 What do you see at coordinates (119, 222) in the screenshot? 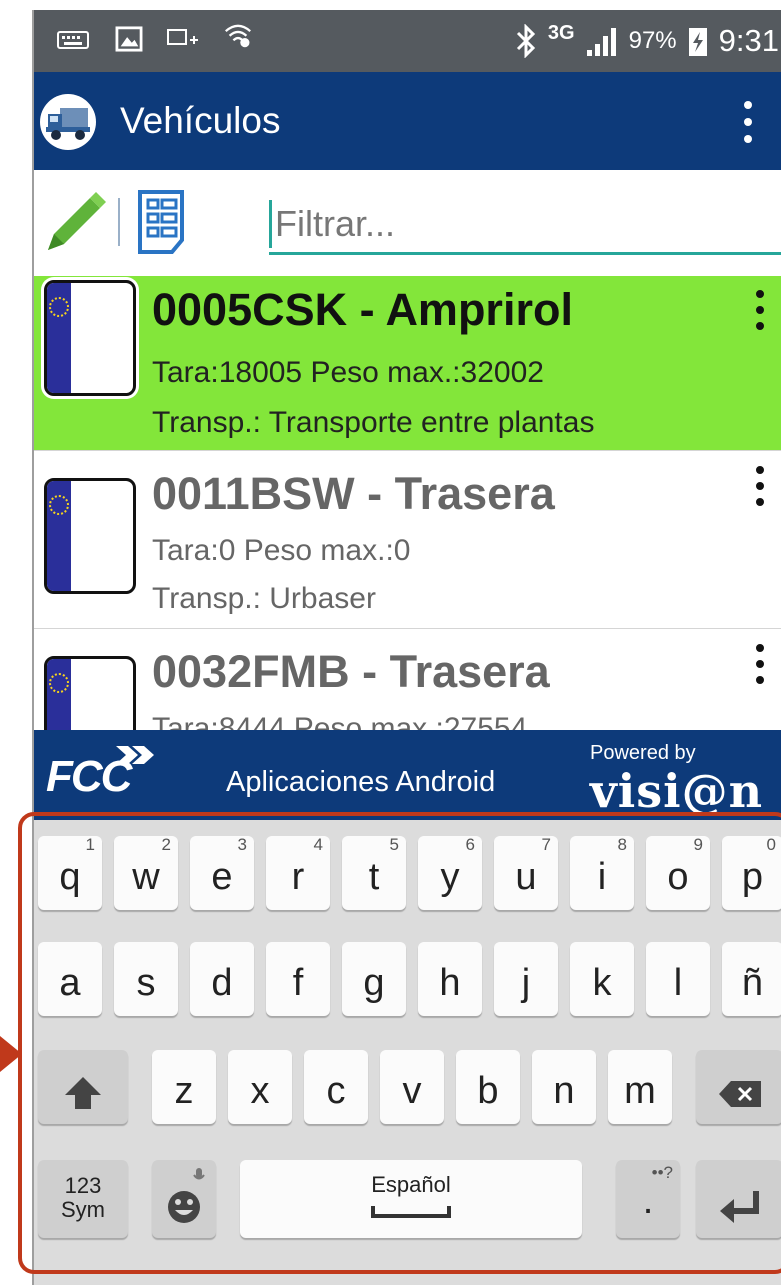
I see `toolbar-divider` at bounding box center [119, 222].